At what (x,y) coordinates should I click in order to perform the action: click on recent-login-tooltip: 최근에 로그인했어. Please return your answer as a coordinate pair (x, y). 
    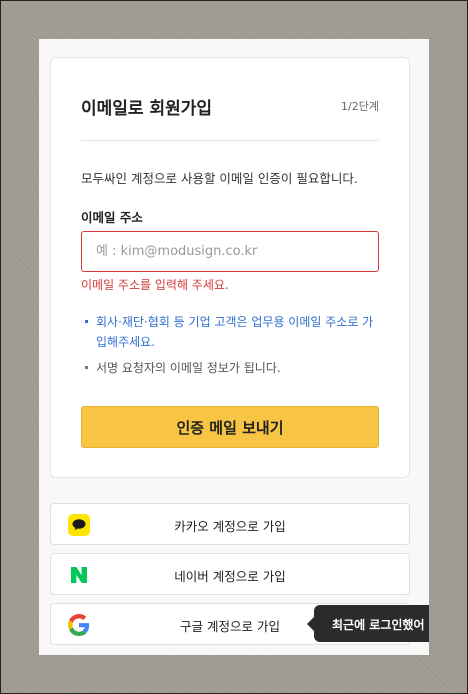
    Looking at the image, I should click on (371, 623).